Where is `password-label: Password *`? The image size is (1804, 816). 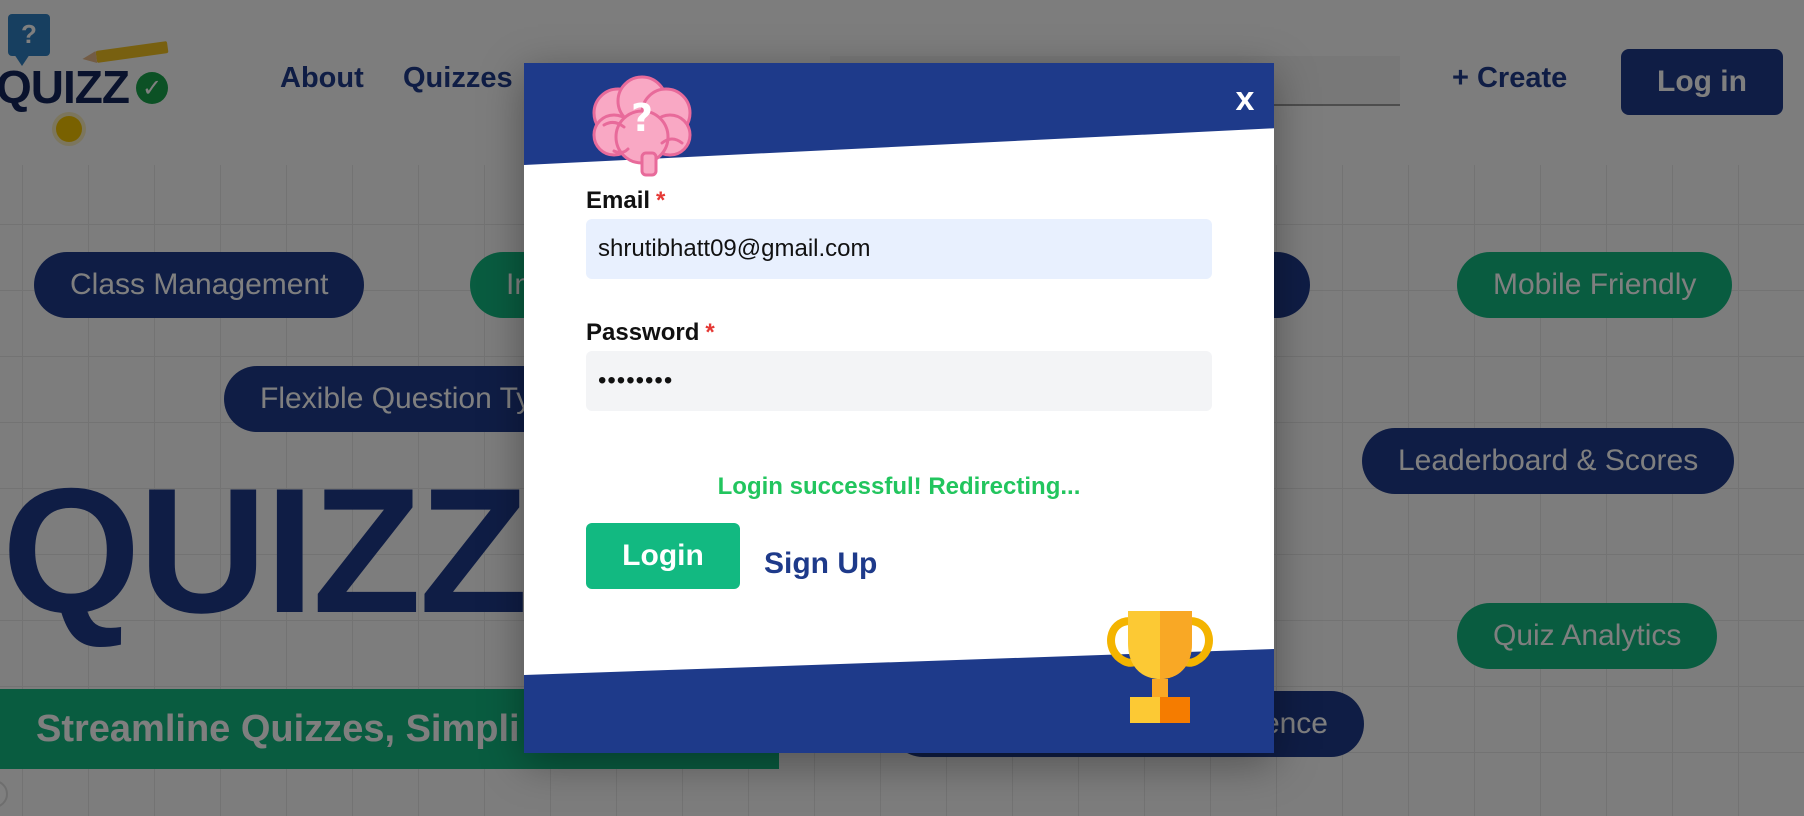 password-label: Password * is located at coordinates (650, 333).